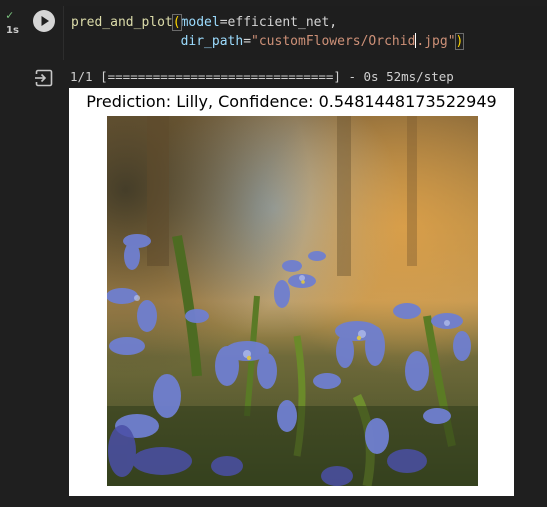 The image size is (547, 507). I want to click on open-paren: (, so click(176, 22).